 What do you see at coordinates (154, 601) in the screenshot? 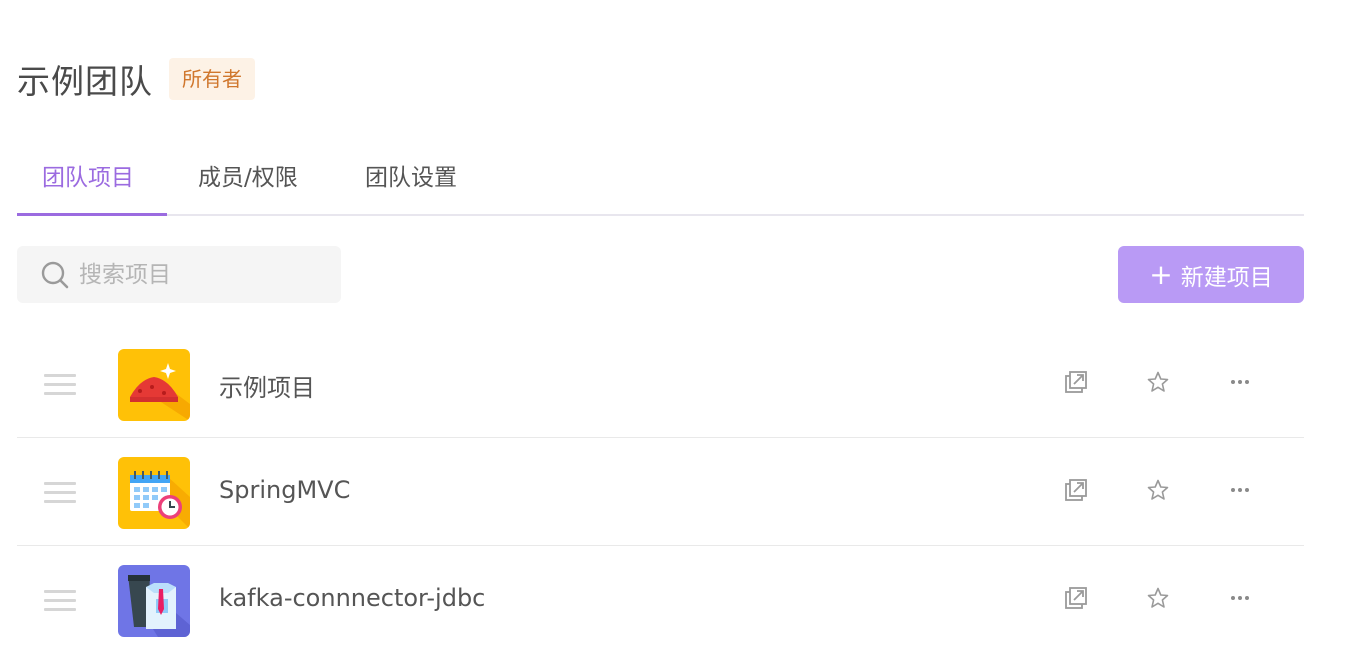
I see `shirt-tie-icon` at bounding box center [154, 601].